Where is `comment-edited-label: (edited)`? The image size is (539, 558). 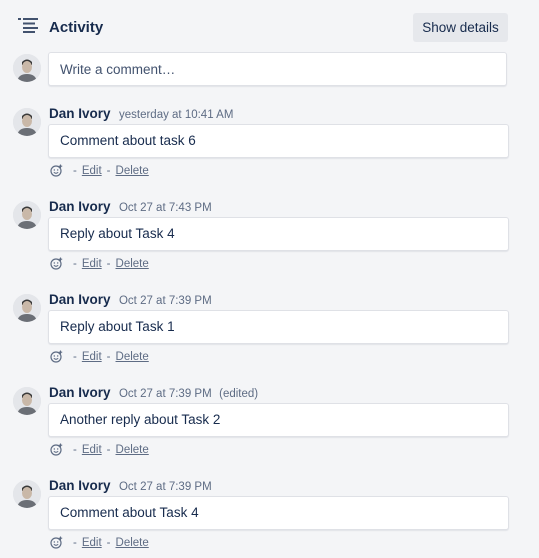 comment-edited-label: (edited) is located at coordinates (239, 394).